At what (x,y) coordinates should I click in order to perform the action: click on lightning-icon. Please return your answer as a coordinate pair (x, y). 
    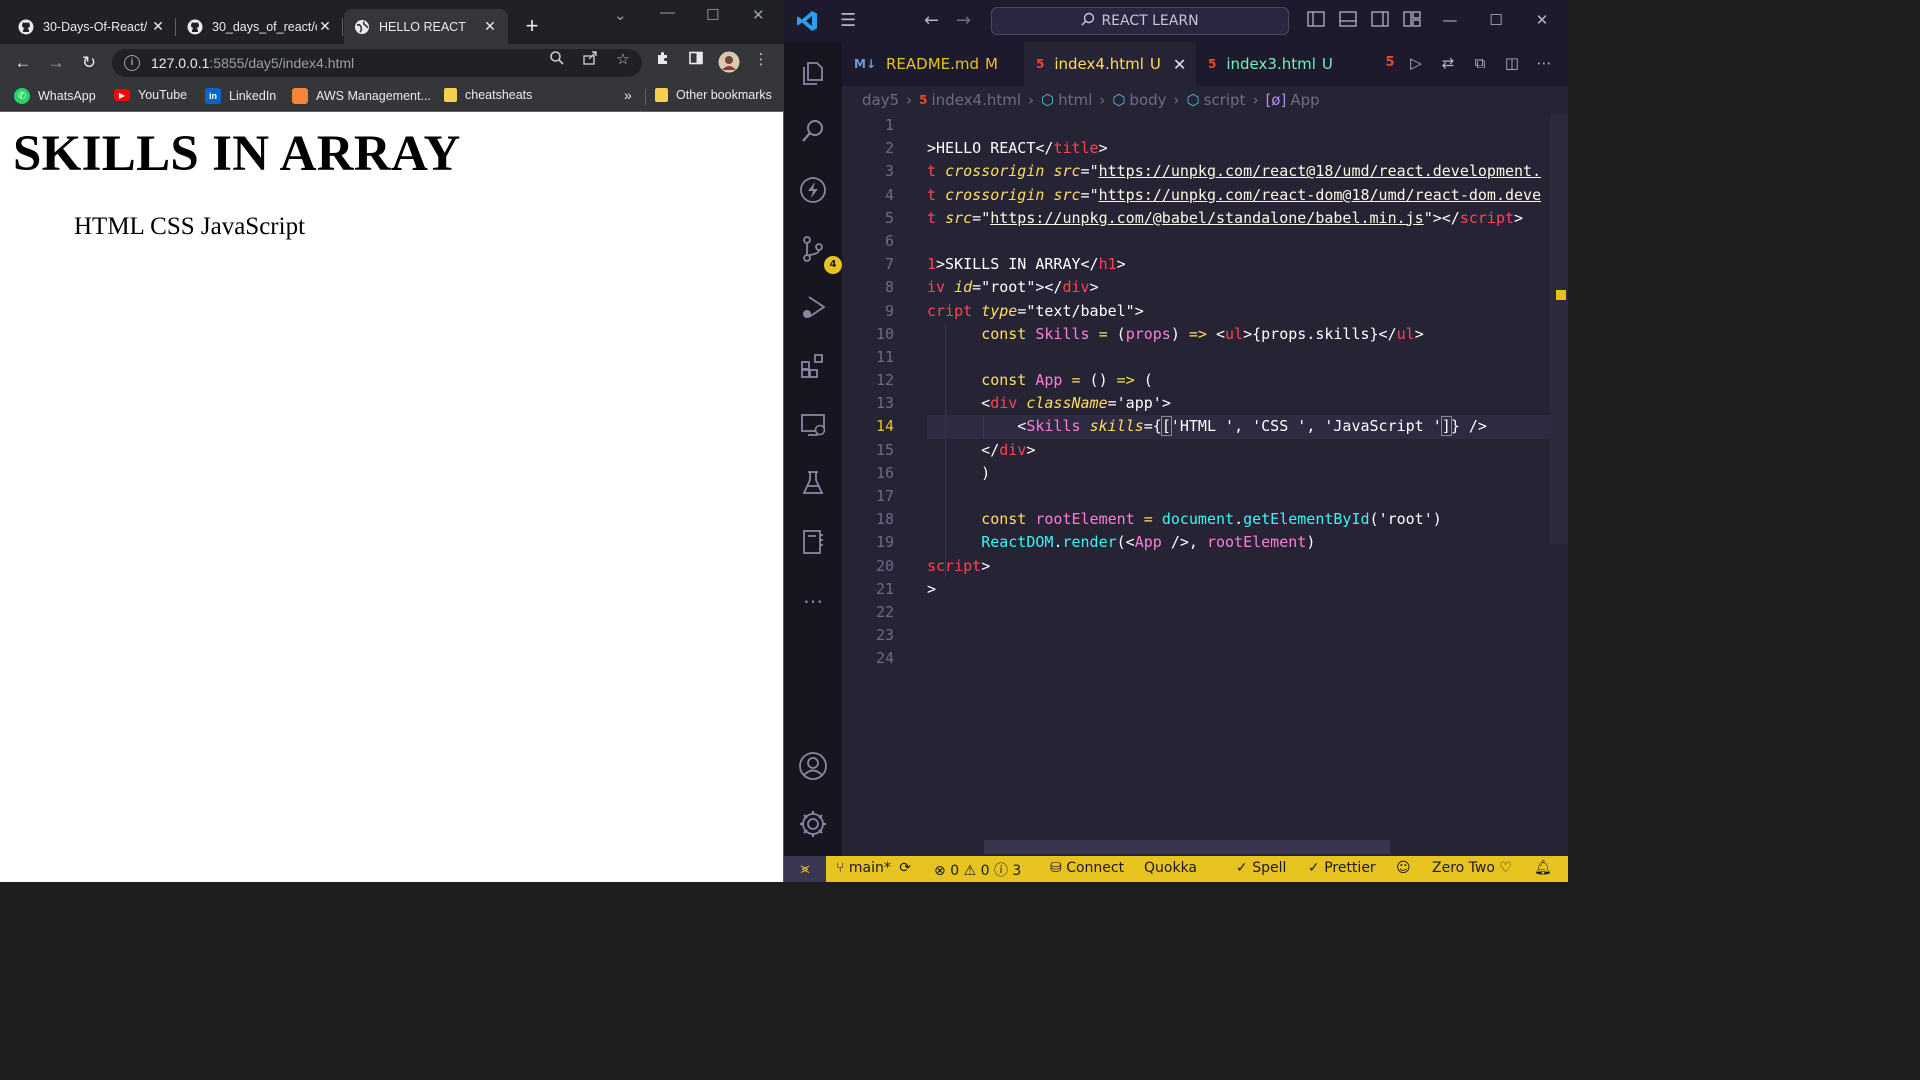
    Looking at the image, I should click on (813, 190).